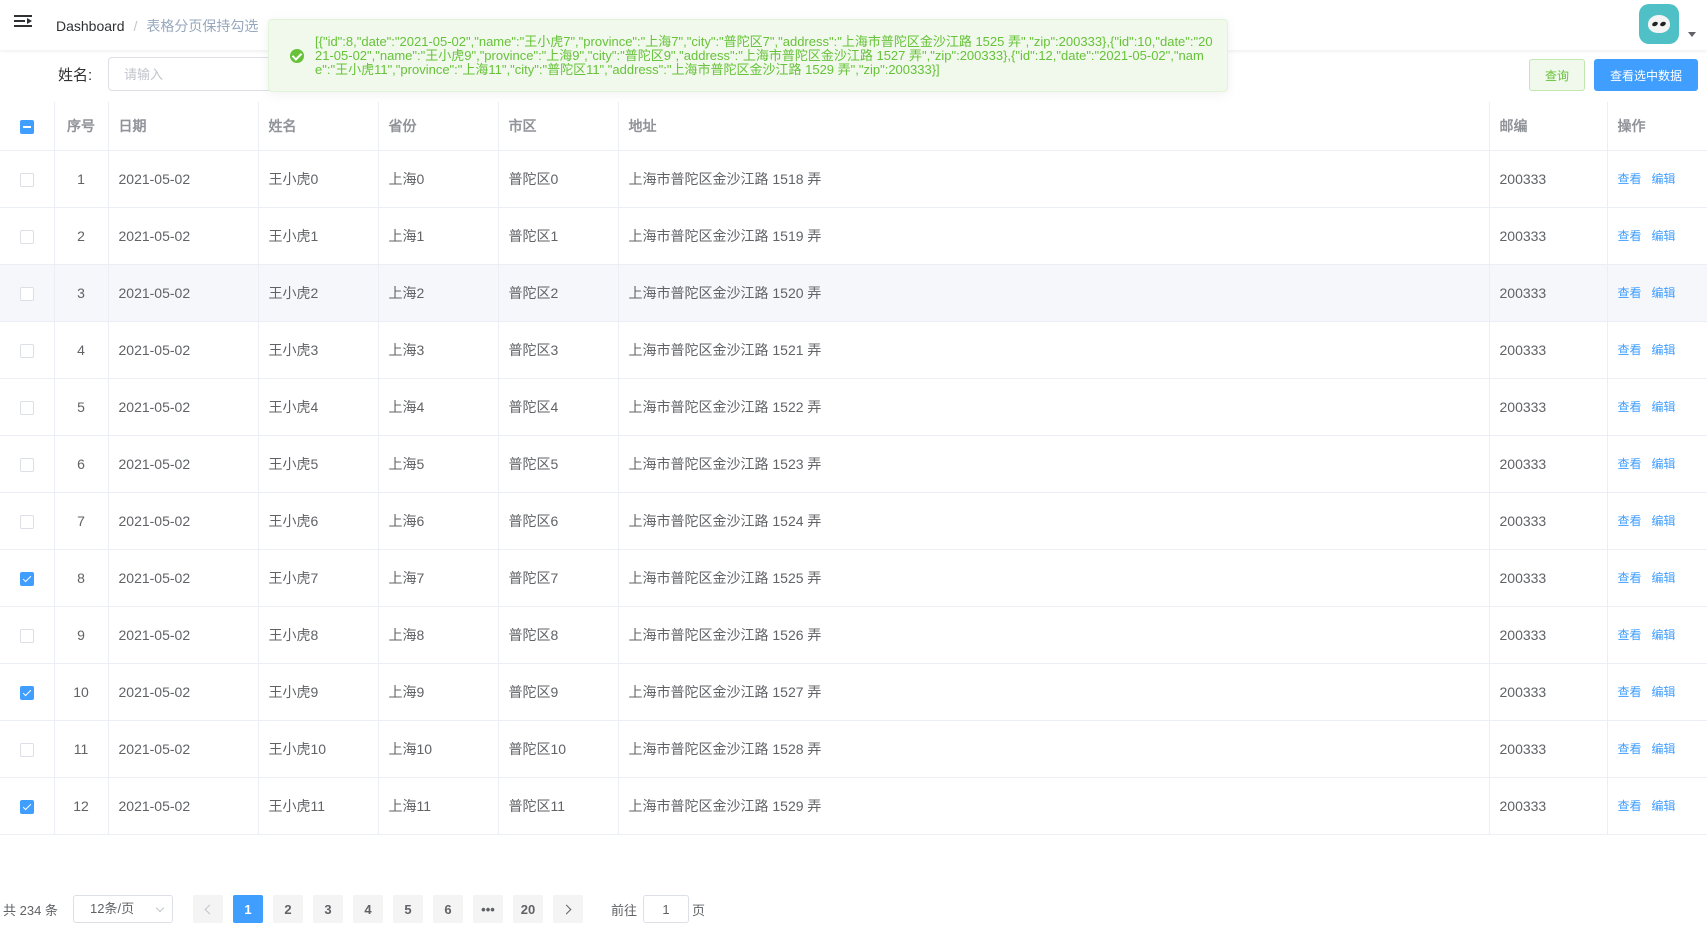  Describe the element at coordinates (438, 293) in the screenshot. I see `cell-province: 上海2` at that location.